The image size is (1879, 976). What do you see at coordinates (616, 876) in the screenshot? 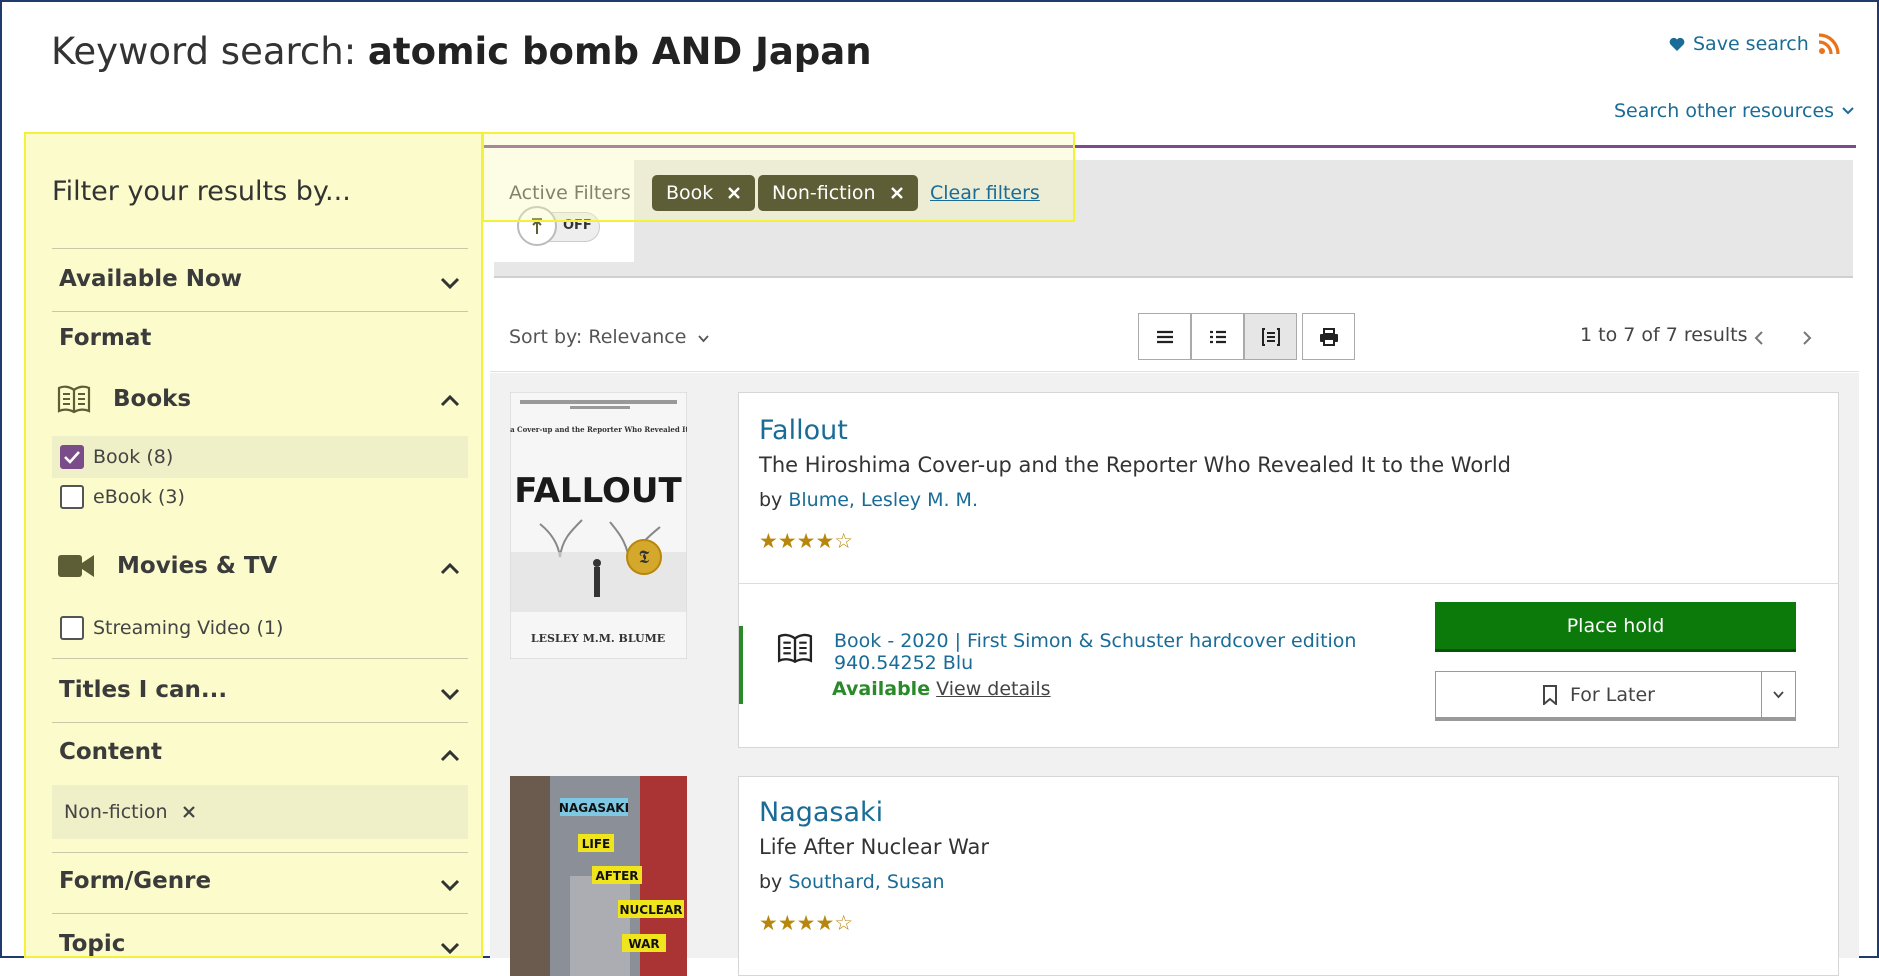
I see `cover-word: AFTER` at bounding box center [616, 876].